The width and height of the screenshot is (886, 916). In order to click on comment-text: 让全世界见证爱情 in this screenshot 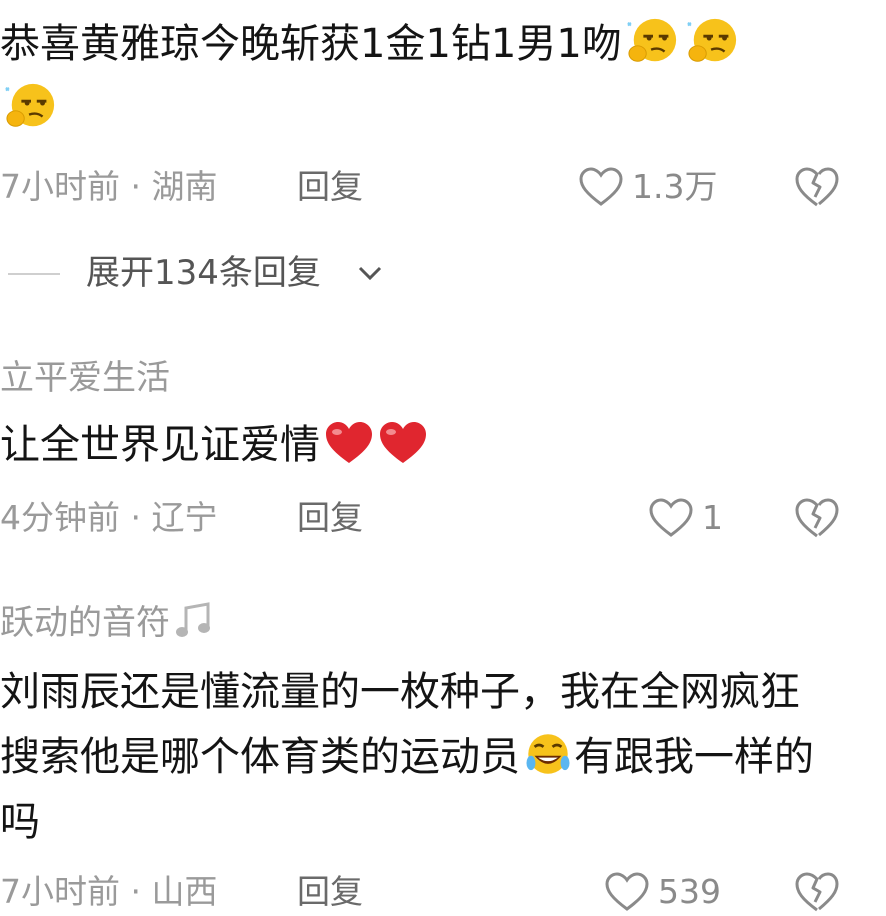, I will do `click(430, 445)`.